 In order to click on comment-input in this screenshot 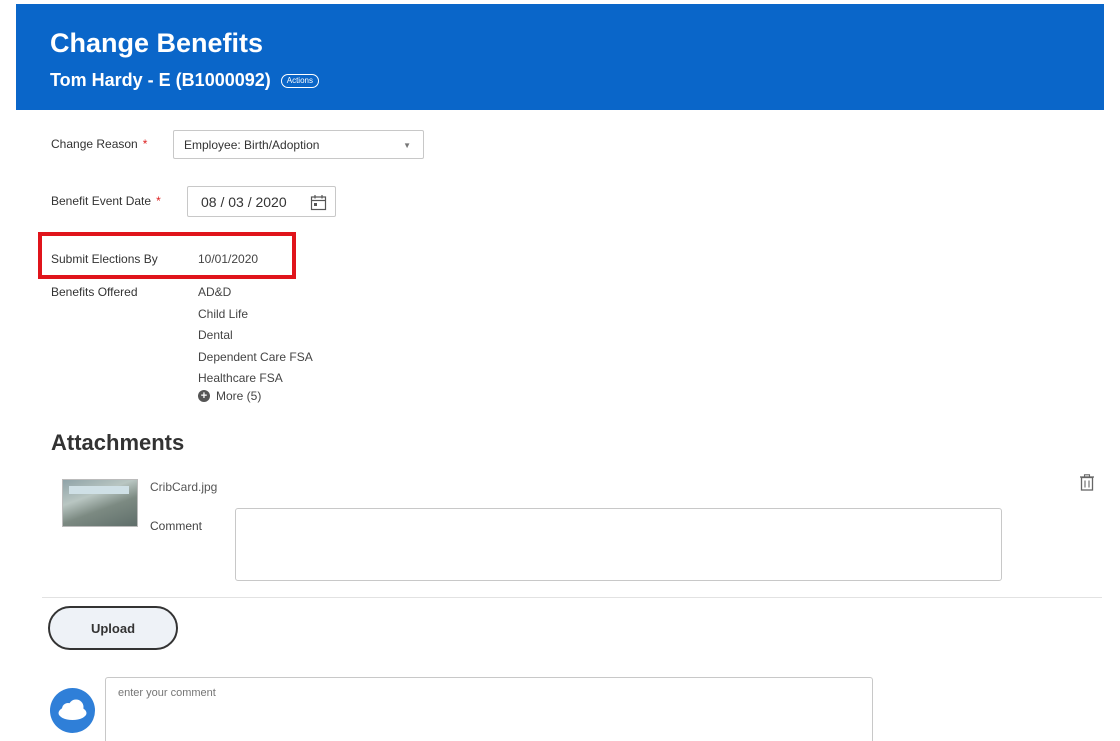, I will do `click(489, 709)`.